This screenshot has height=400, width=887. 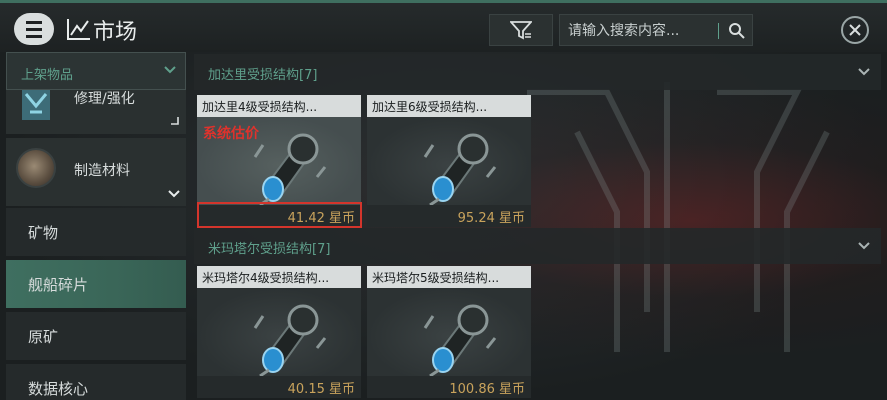 I want to click on item-price: 95.24 星币, so click(x=449, y=216).